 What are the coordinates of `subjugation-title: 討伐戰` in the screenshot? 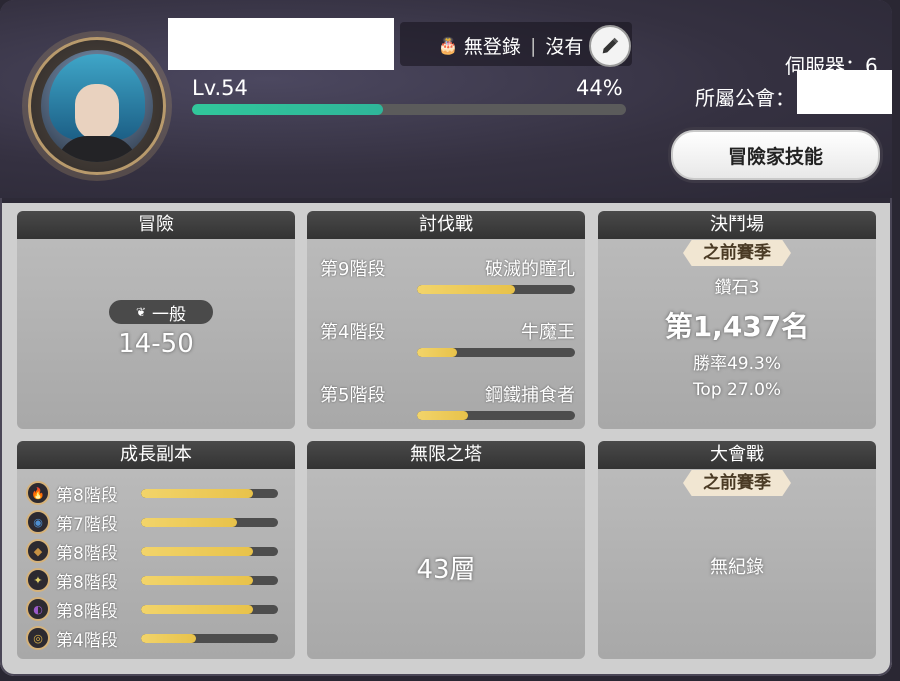 It's located at (446, 225).